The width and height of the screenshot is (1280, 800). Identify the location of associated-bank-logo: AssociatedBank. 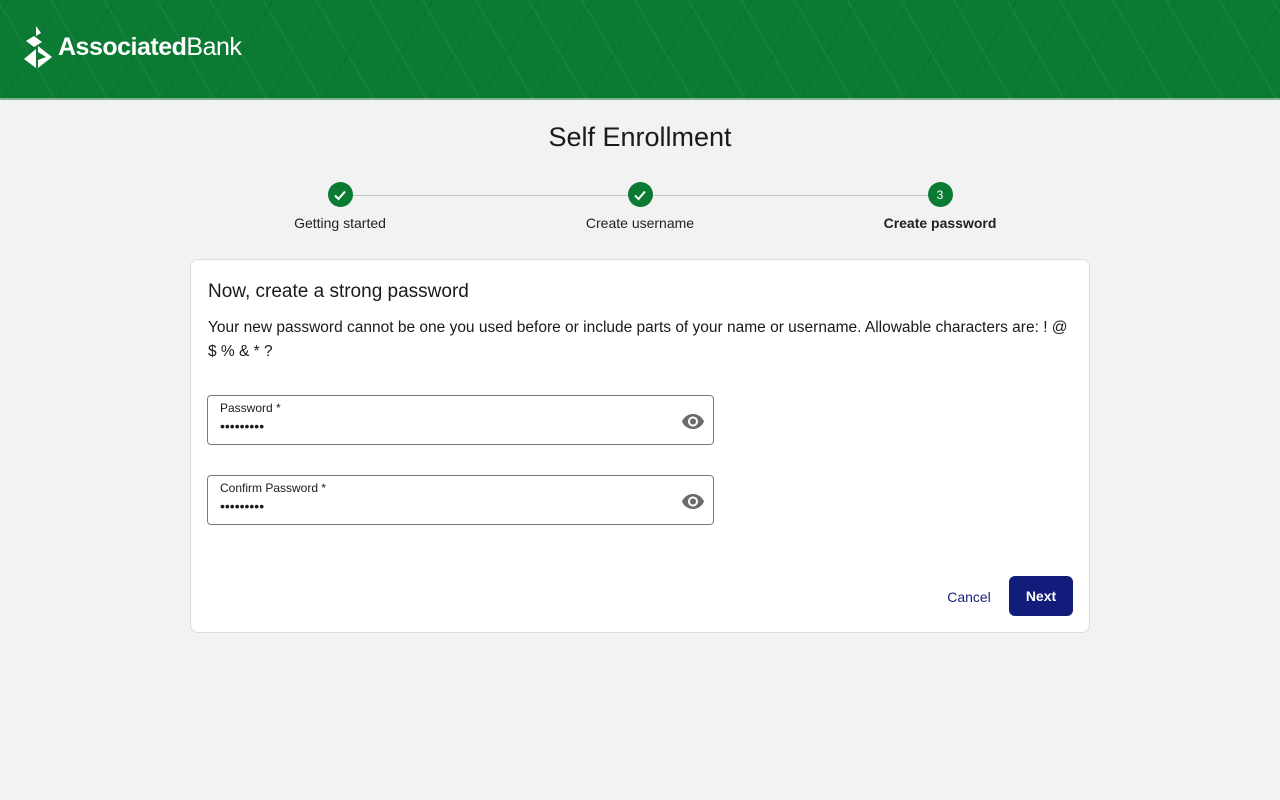
(133, 47).